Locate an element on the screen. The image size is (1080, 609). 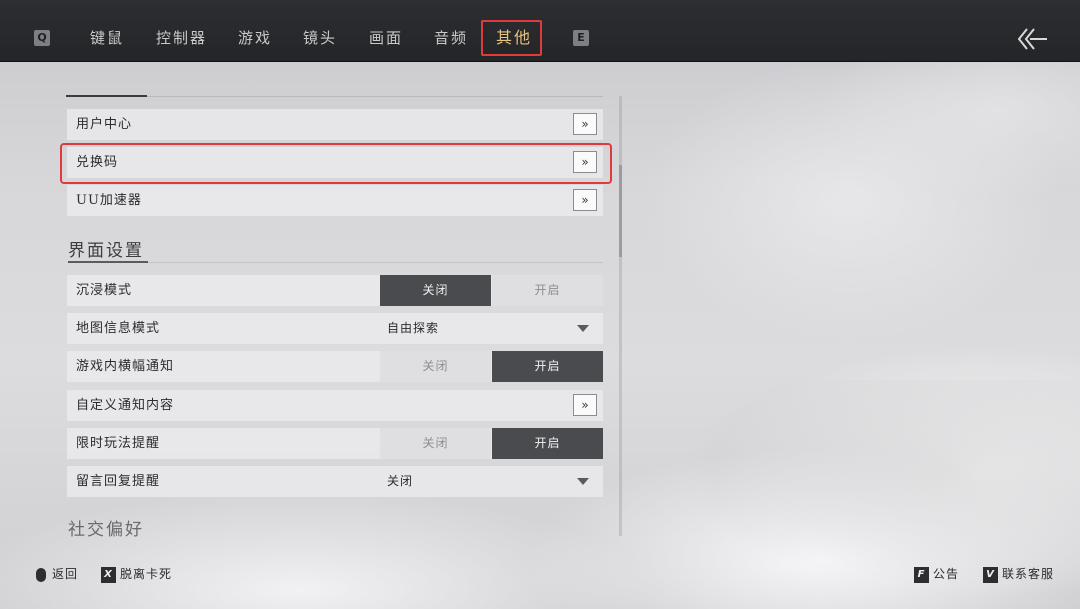
dropdown-value: 关闭 is located at coordinates (400, 481).